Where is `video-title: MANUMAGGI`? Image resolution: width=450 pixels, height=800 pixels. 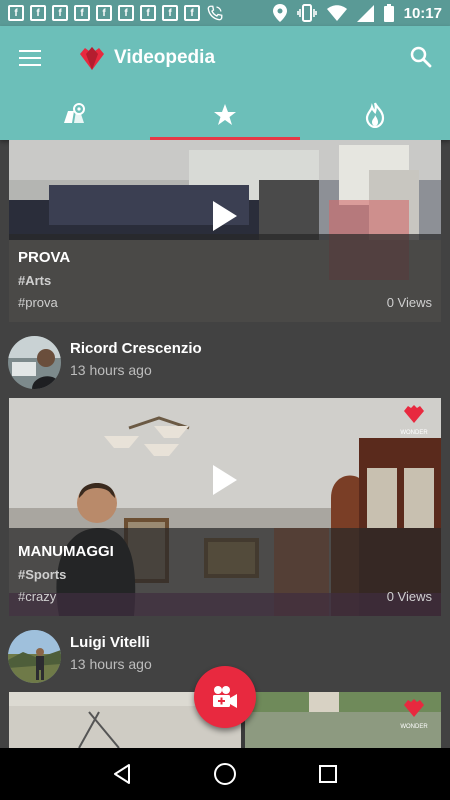 video-title: MANUMAGGI is located at coordinates (66, 551).